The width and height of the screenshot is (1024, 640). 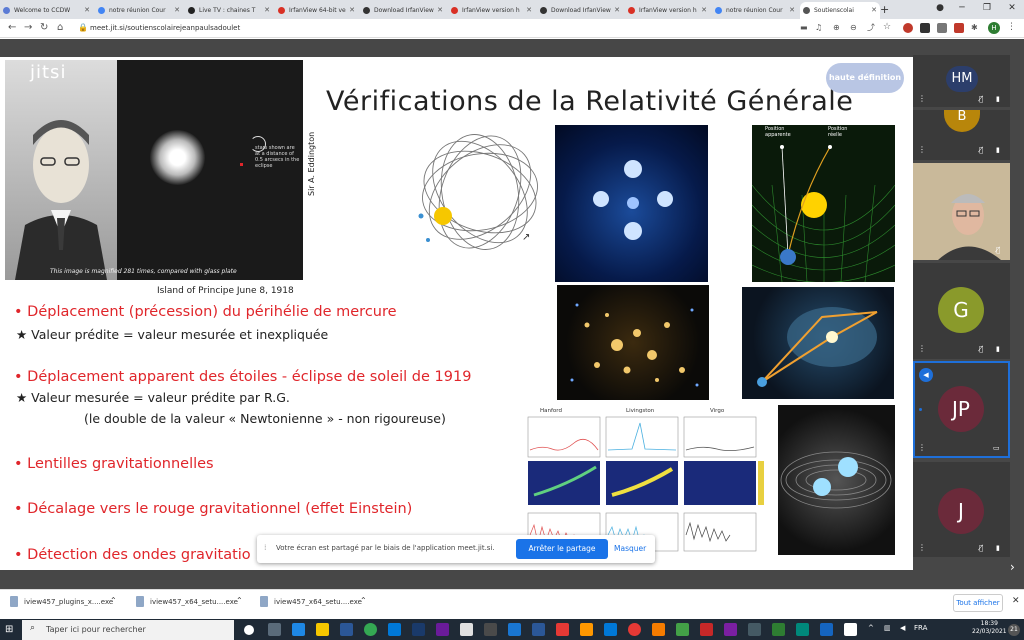 I want to click on file-explorer-icon, so click(x=322, y=629).